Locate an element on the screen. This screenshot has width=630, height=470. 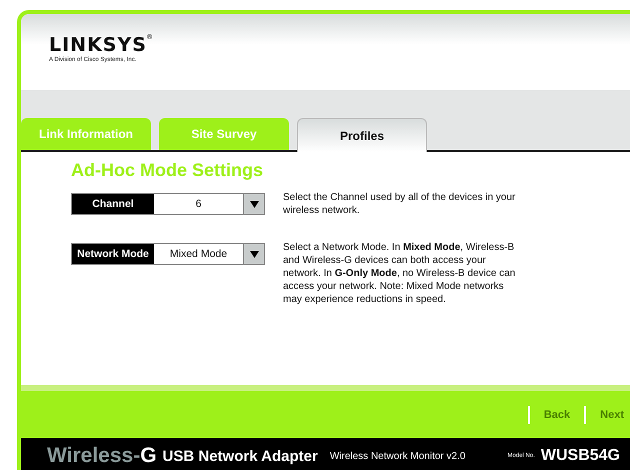
linksys-logo: LINKSYS is located at coordinates (98, 45).